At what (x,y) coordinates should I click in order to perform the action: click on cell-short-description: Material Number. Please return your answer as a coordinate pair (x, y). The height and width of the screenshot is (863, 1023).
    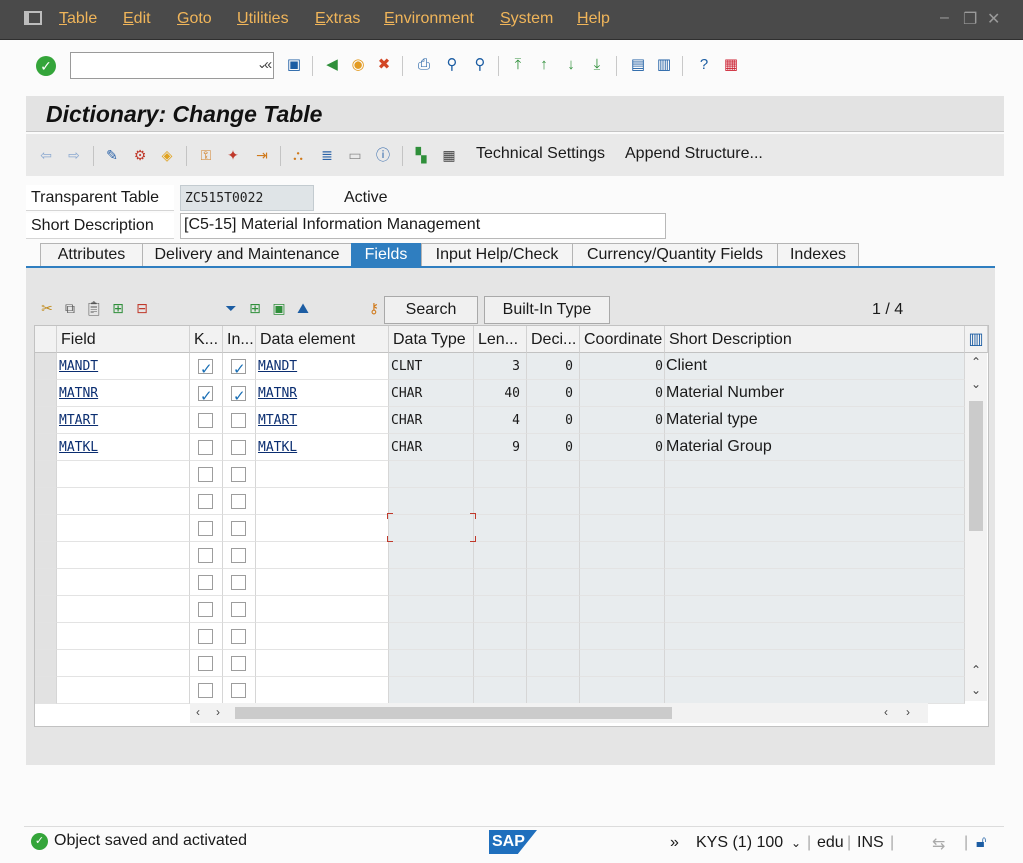
    Looking at the image, I should click on (815, 393).